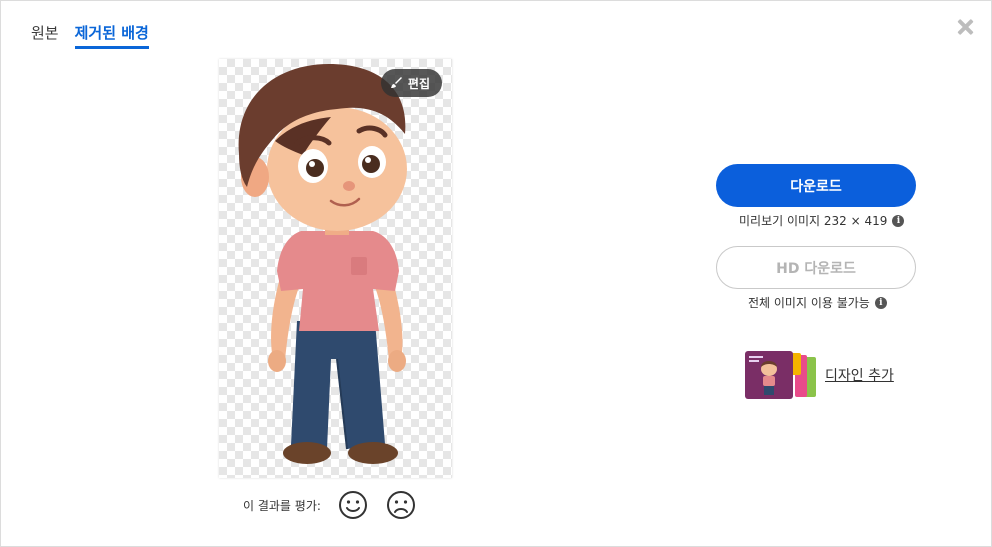 The height and width of the screenshot is (547, 992). Describe the element at coordinates (45, 36) in the screenshot. I see `tab-original: 원본` at that location.